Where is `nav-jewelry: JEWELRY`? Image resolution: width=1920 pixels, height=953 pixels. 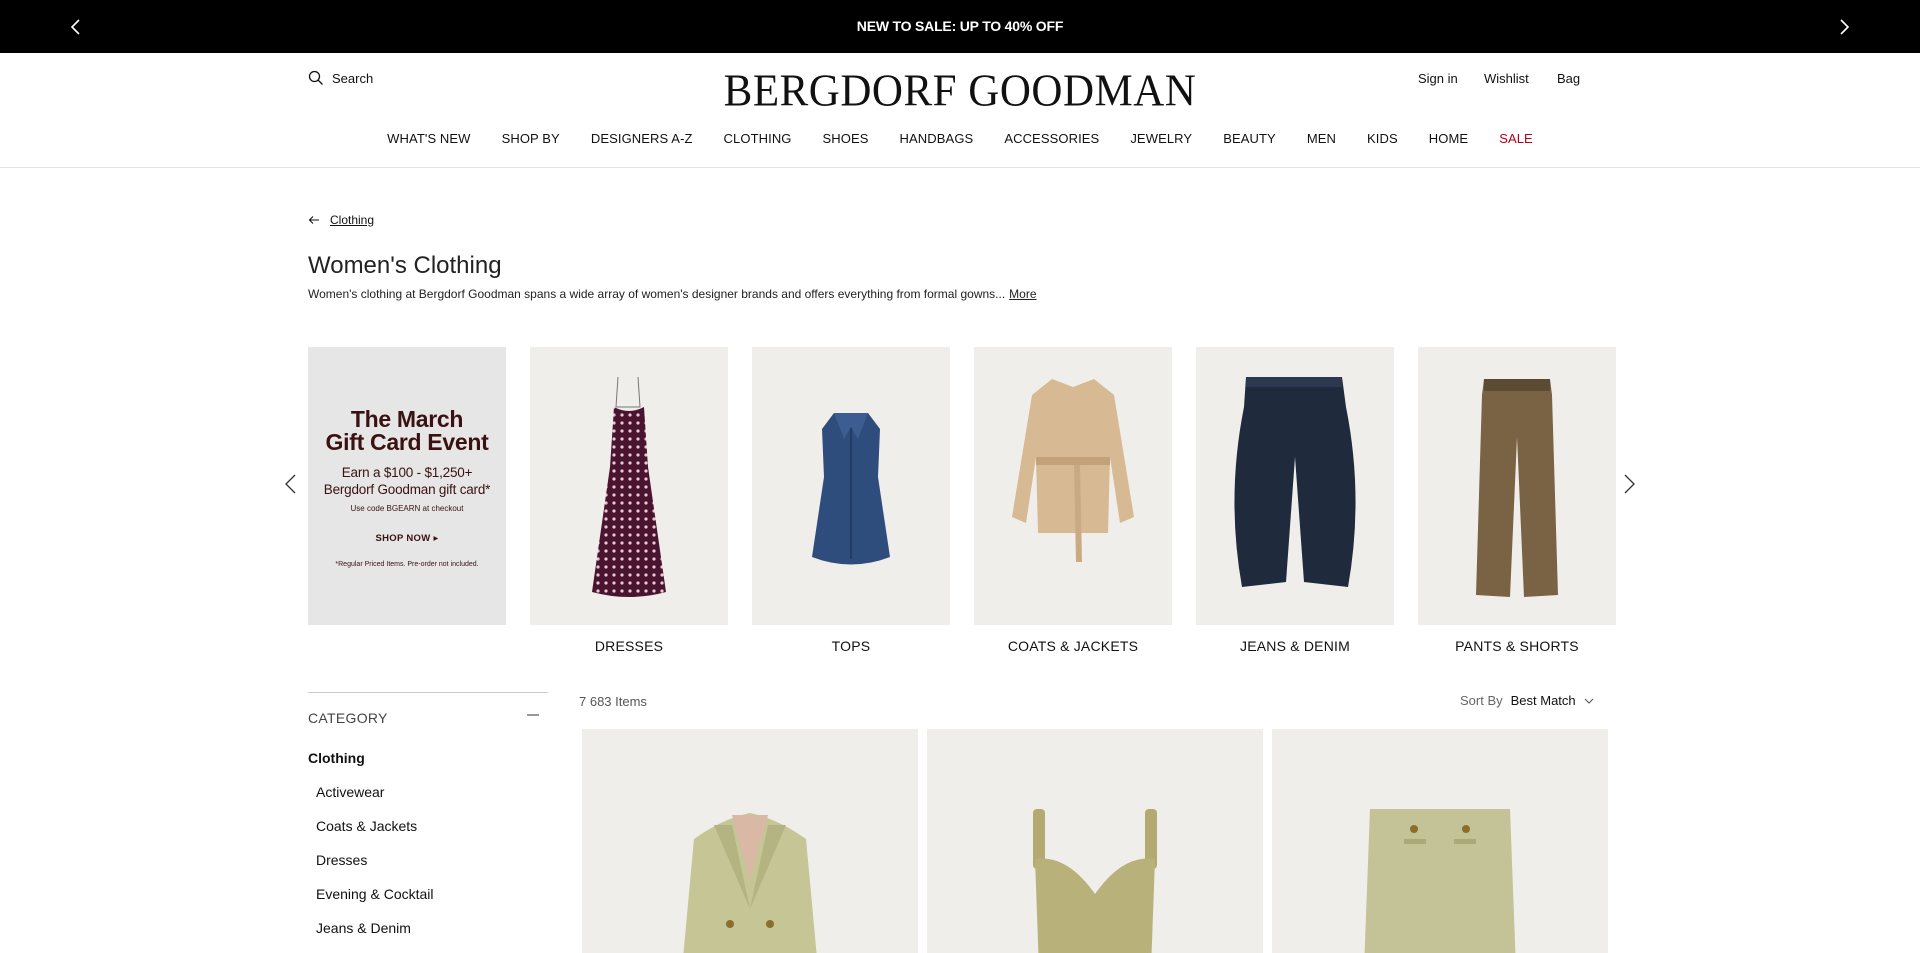
nav-jewelry: JEWELRY is located at coordinates (1161, 138).